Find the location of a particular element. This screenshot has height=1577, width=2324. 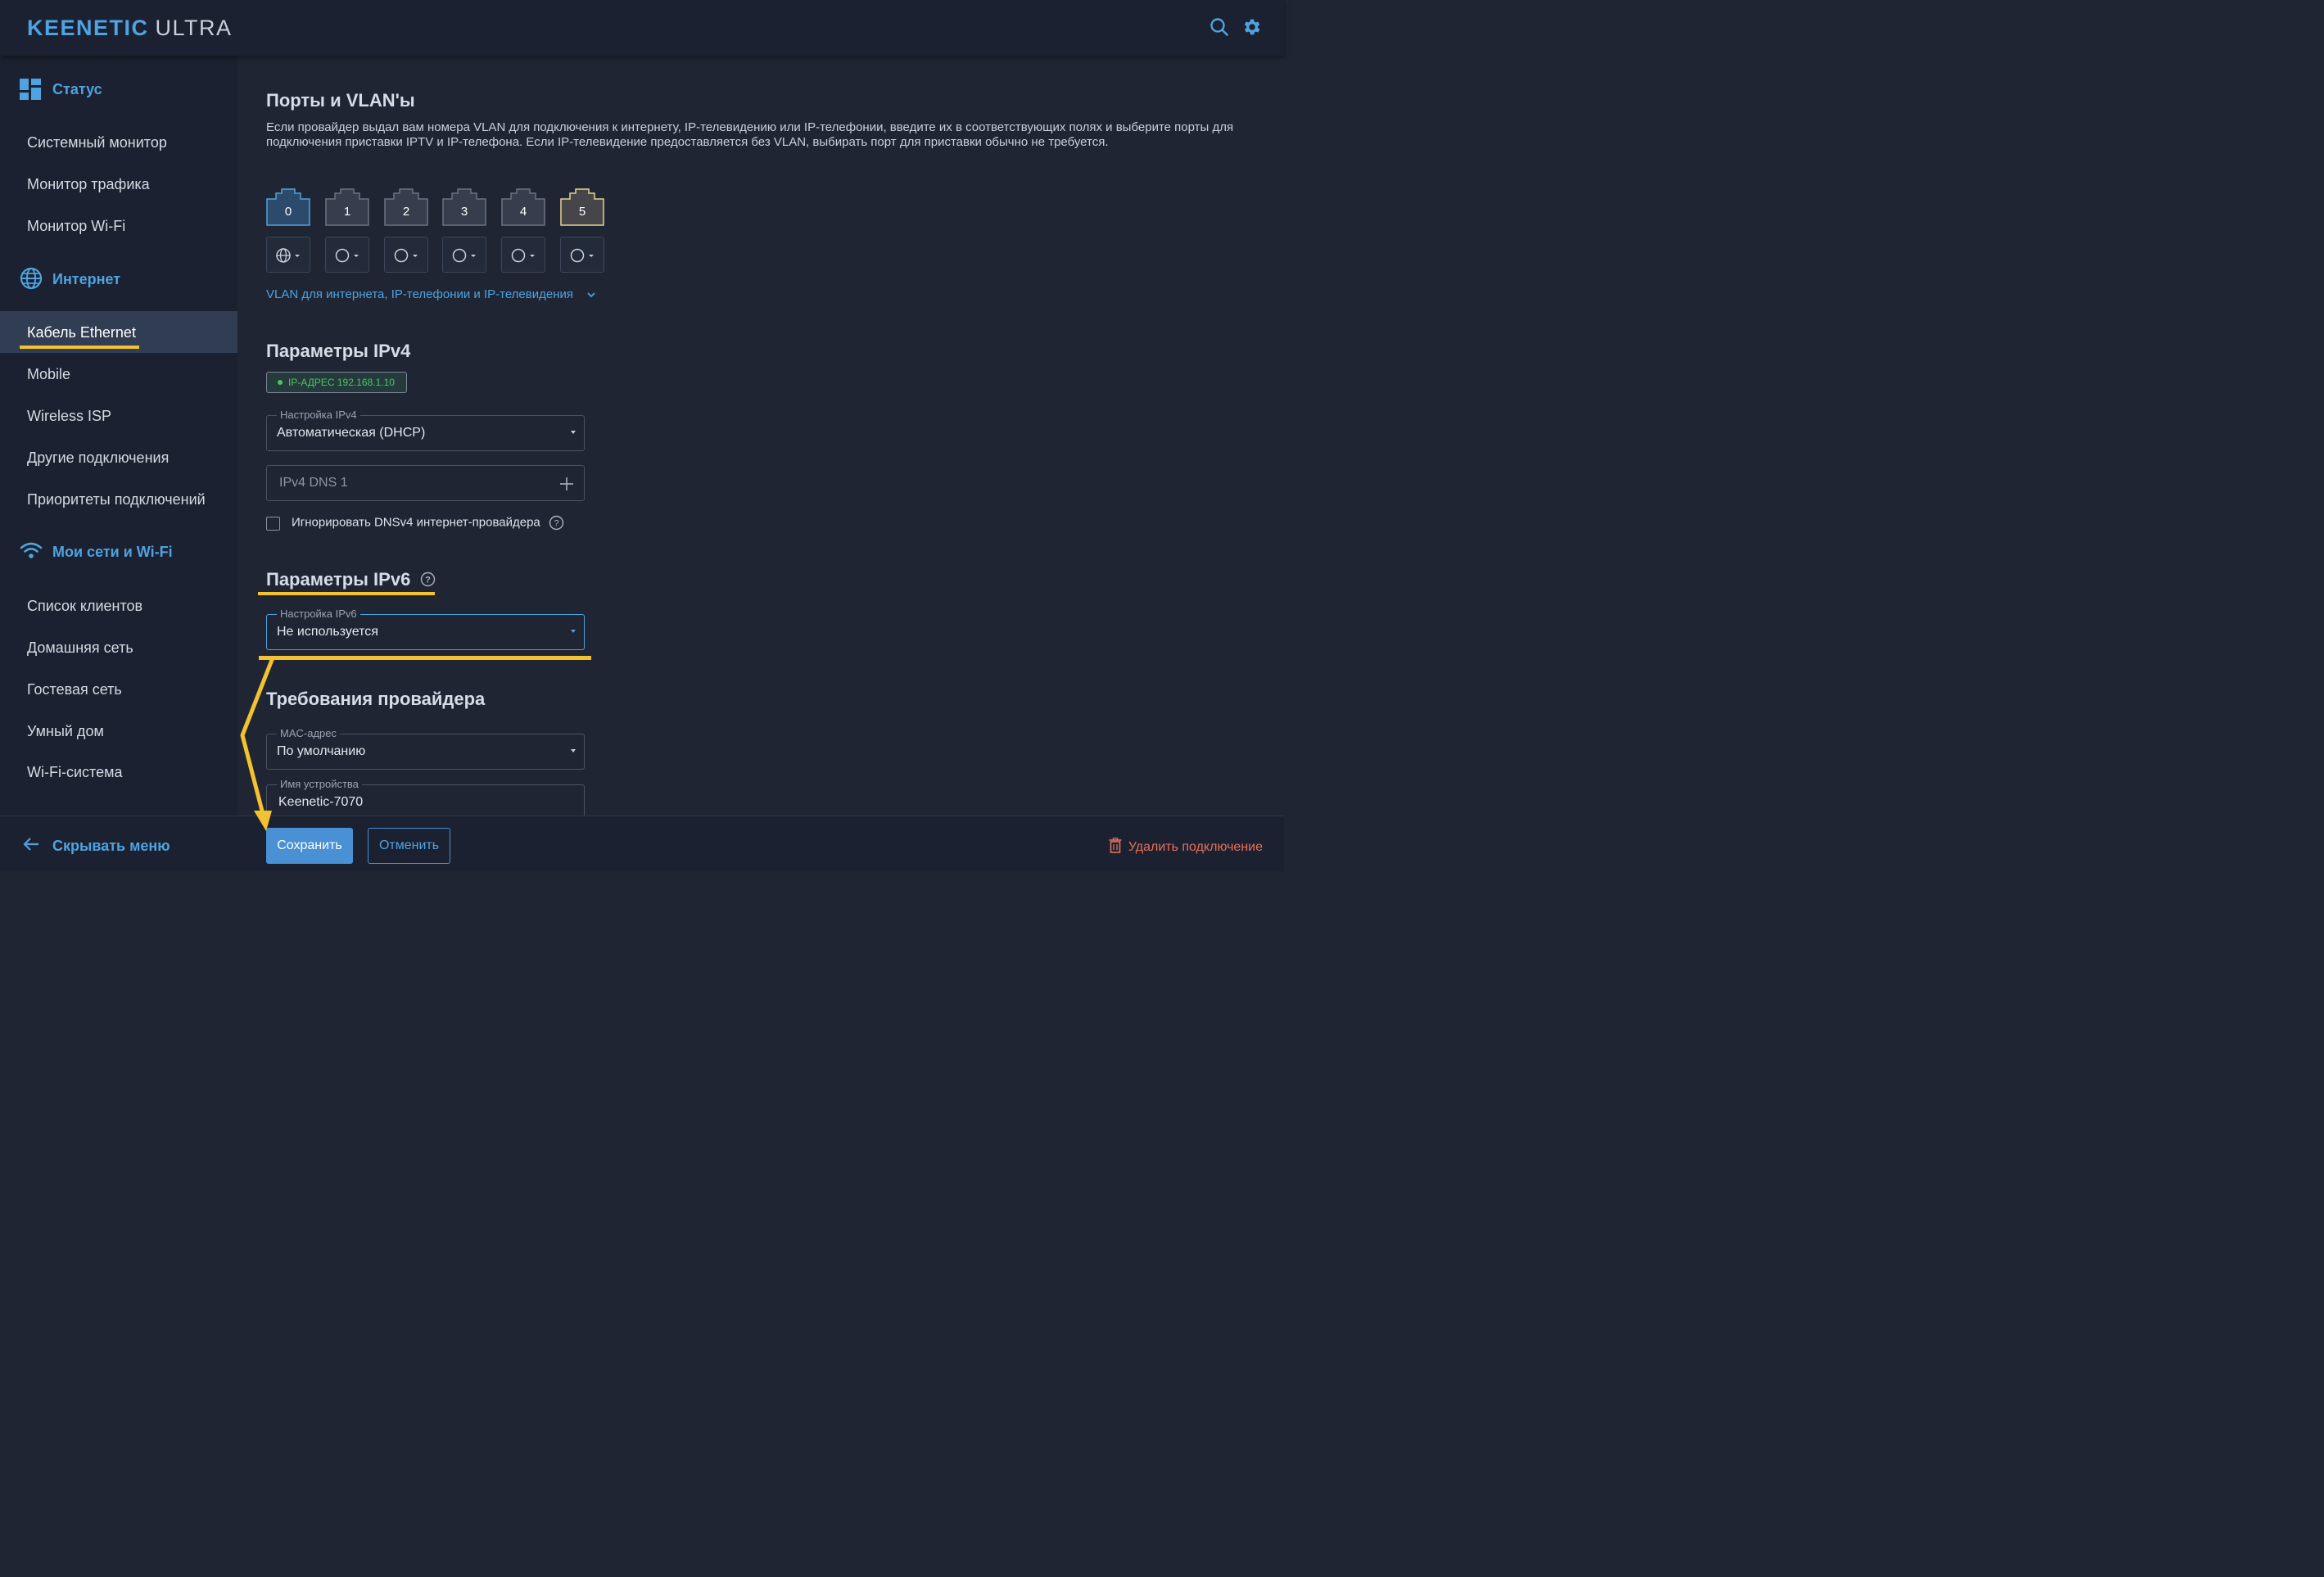

brand-logo: KEENETIC ULTRA is located at coordinates (130, 28).